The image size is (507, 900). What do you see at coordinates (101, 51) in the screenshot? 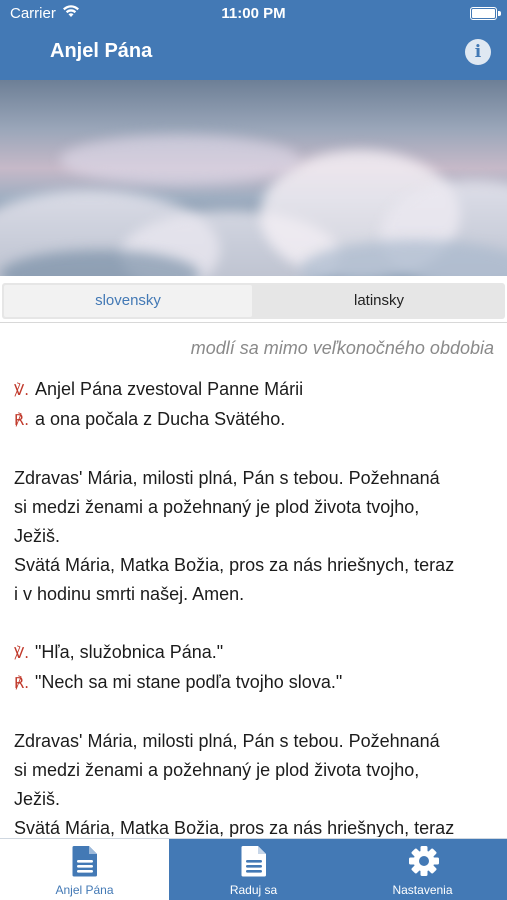
I see `page-title: Anjel Pána` at bounding box center [101, 51].